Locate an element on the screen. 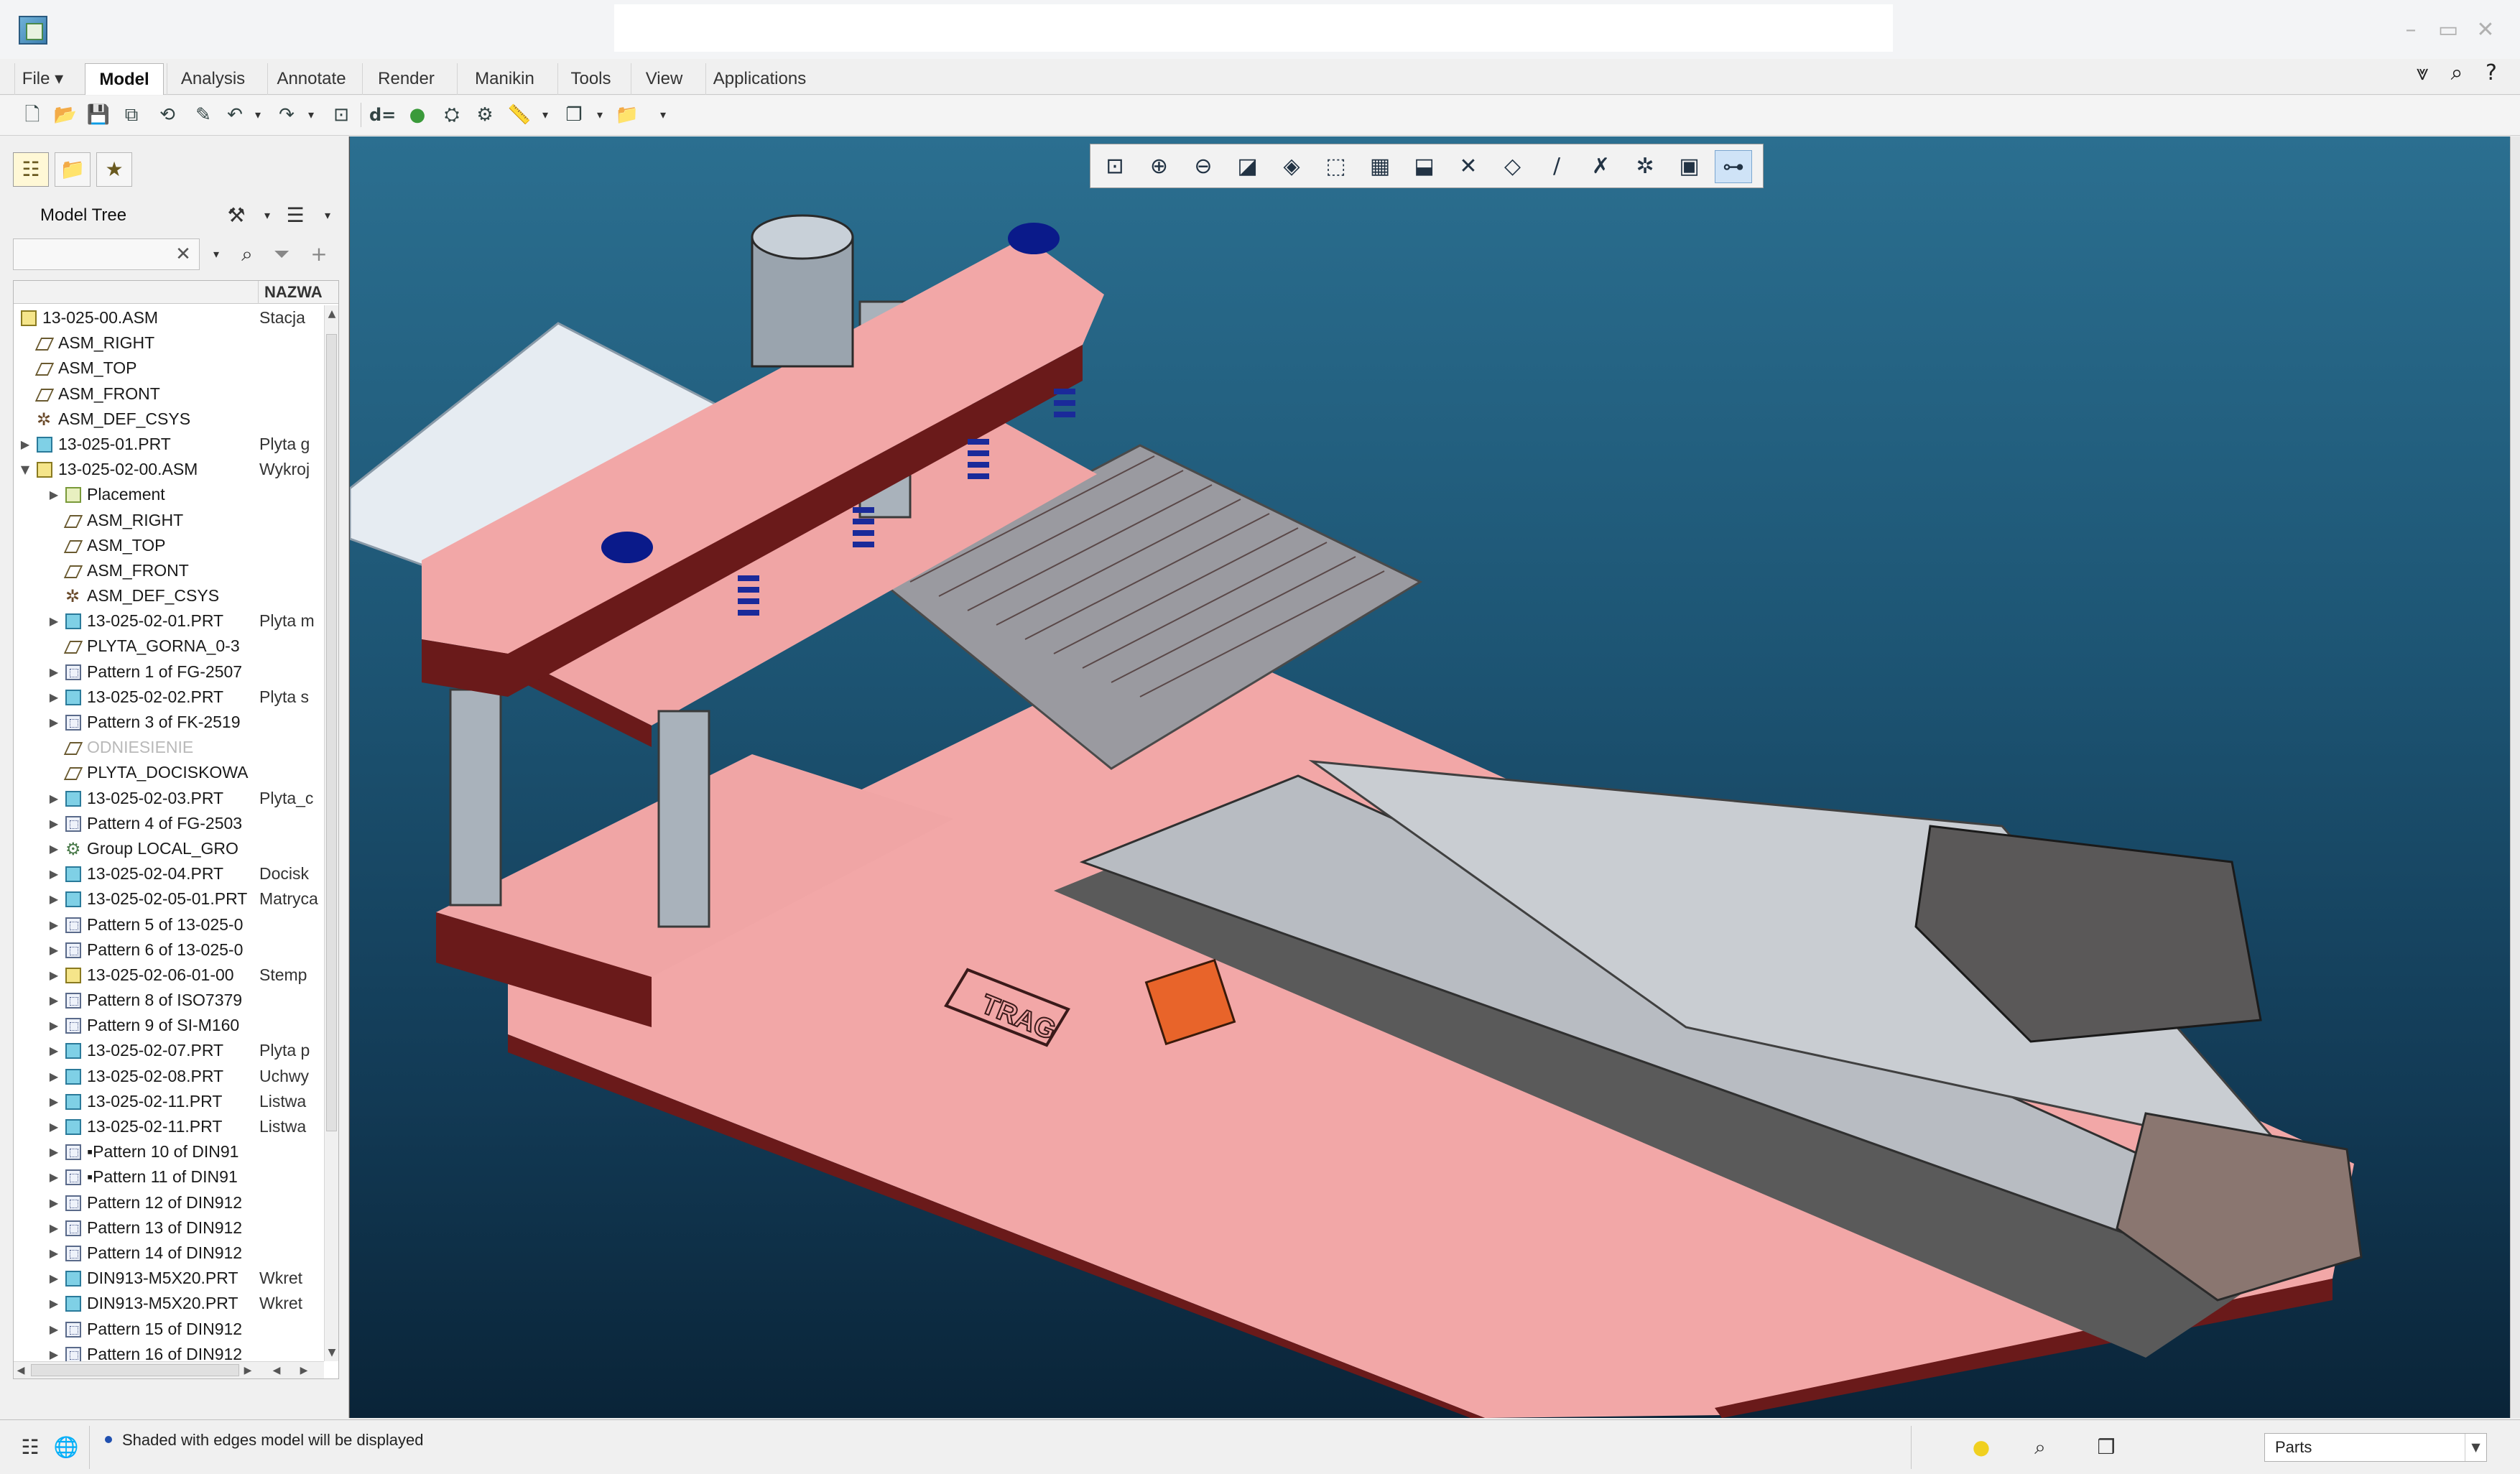 The image size is (2520, 1474). csys-display-icon: ✲ is located at coordinates (1645, 167).